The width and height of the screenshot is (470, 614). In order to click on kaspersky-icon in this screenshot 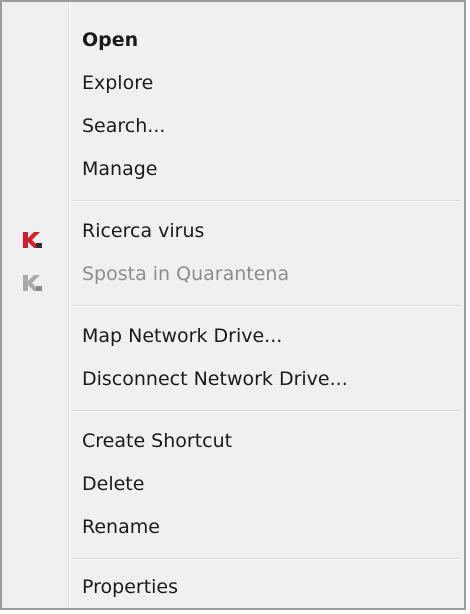, I will do `click(33, 235)`.